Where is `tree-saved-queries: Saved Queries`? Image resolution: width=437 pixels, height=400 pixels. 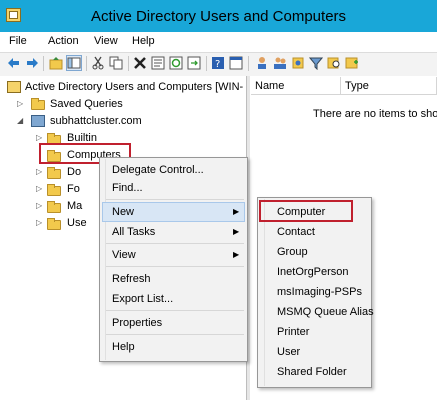
tree-saved-queries: Saved Queries is located at coordinates (86, 104).